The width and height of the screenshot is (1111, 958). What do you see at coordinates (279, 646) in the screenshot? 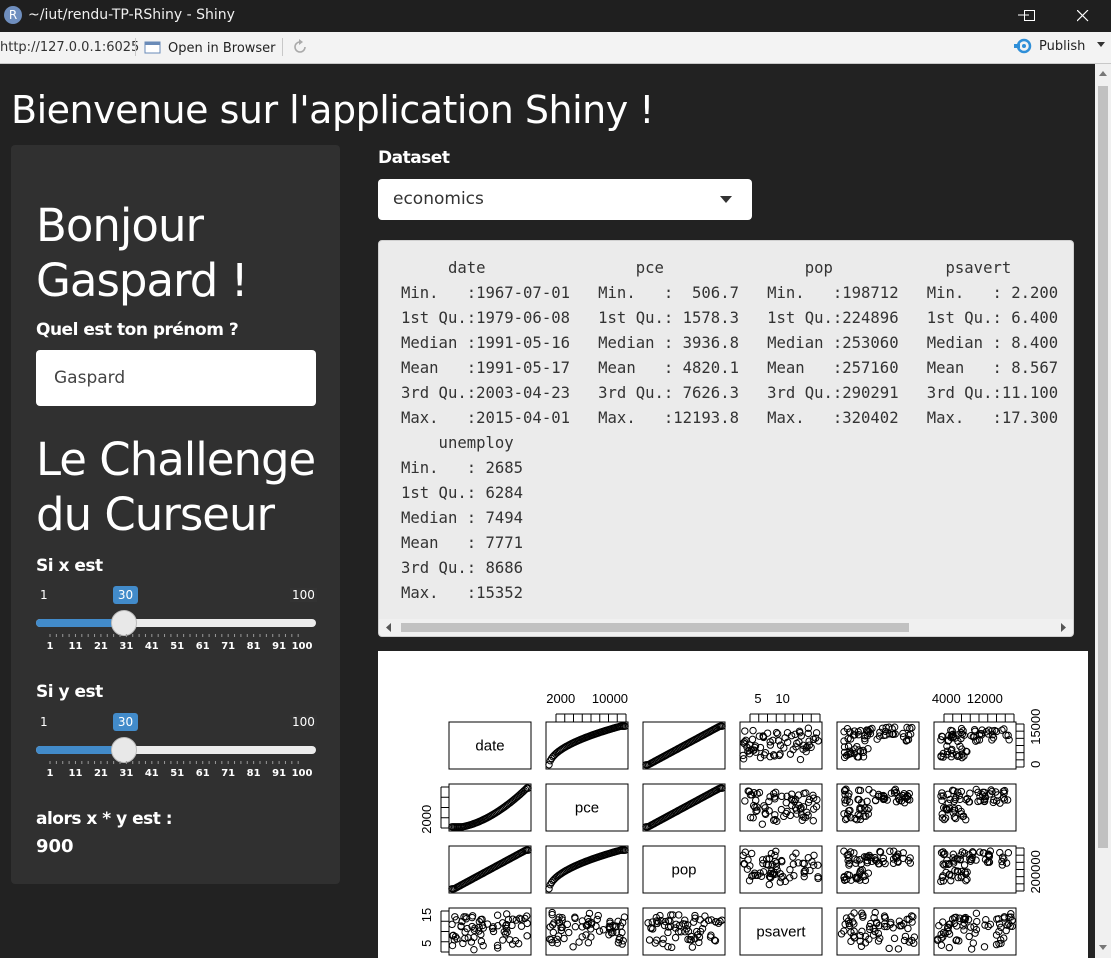
I see `slider-tick-label: 91` at bounding box center [279, 646].